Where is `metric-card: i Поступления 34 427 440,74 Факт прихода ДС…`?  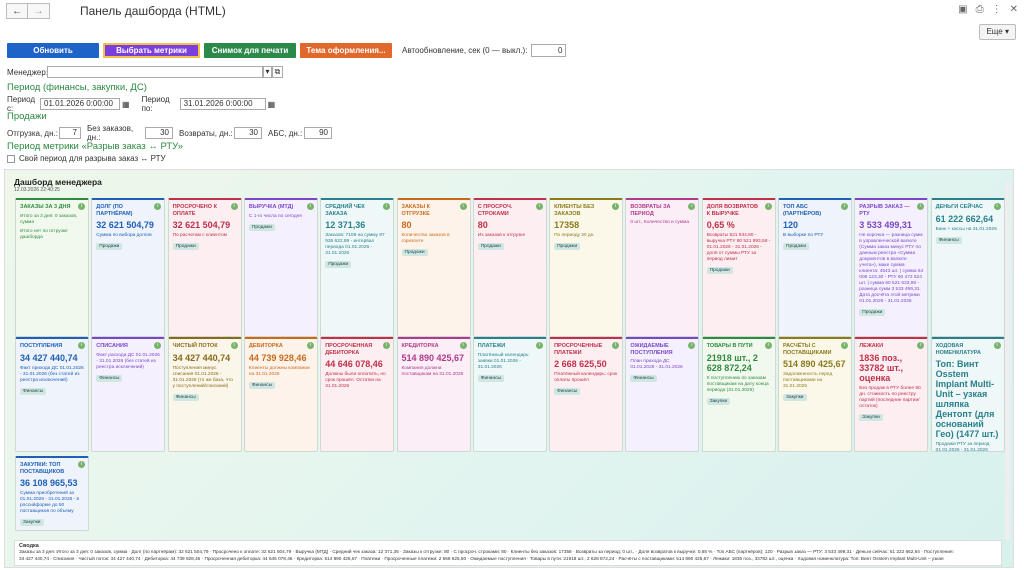 metric-card: i Поступления 34 427 440,74 Факт прихода ДС… is located at coordinates (52, 394).